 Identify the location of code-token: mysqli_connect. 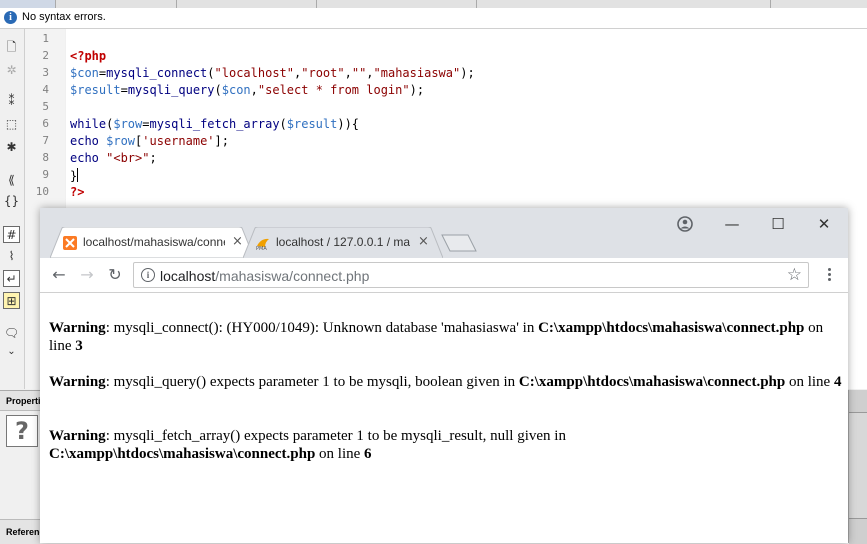
(157, 73).